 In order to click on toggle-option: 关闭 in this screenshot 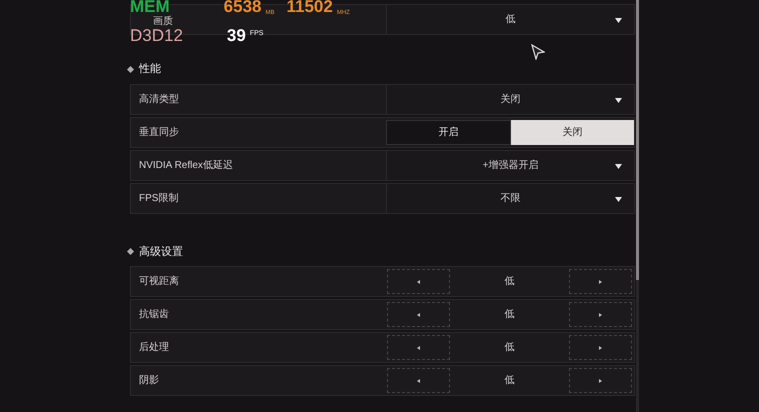, I will do `click(572, 132)`.